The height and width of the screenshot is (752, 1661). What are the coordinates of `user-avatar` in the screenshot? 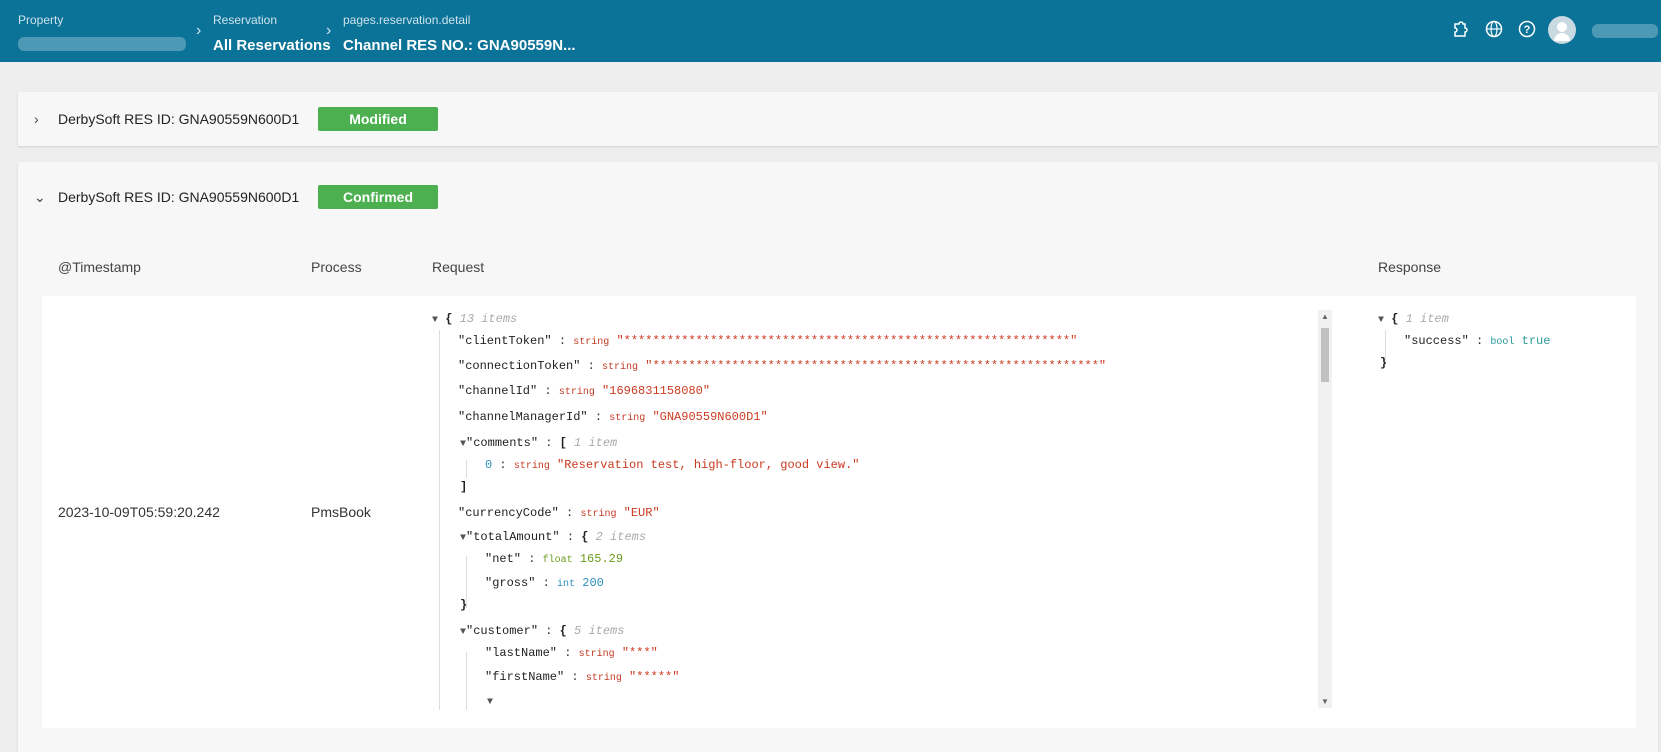 It's located at (1562, 30).